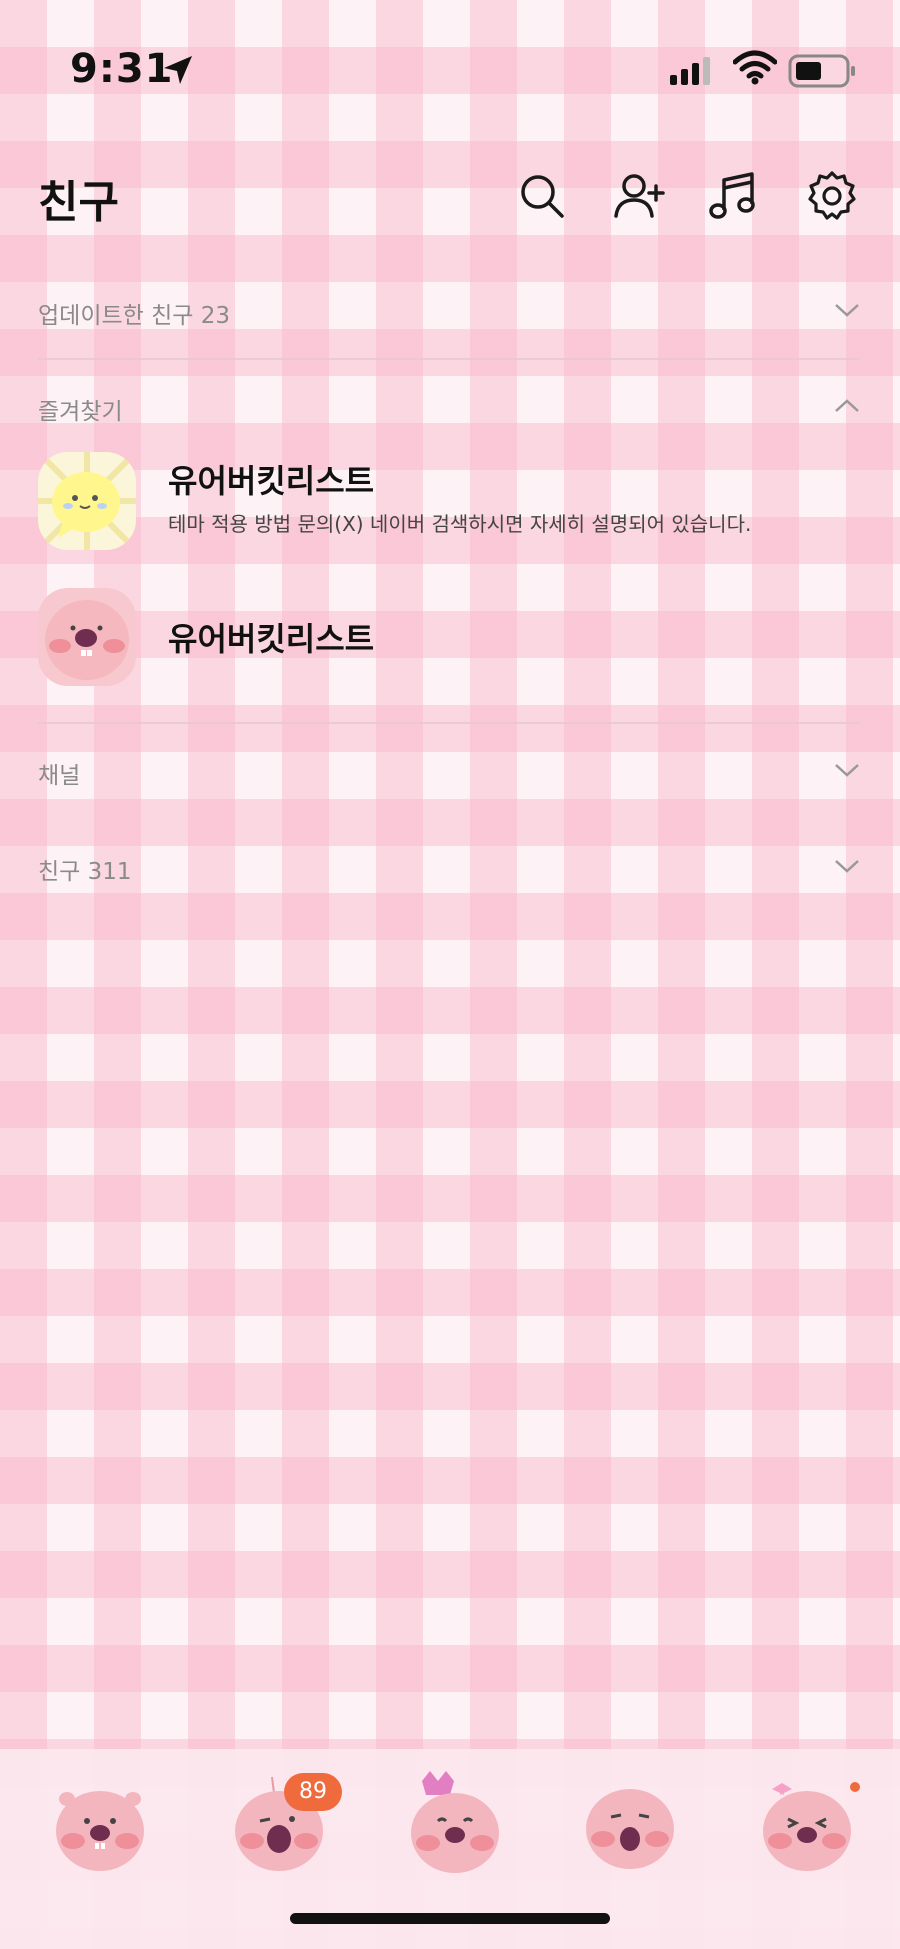  Describe the element at coordinates (450, 868) in the screenshot. I see `section-friends: 친구 311` at that location.